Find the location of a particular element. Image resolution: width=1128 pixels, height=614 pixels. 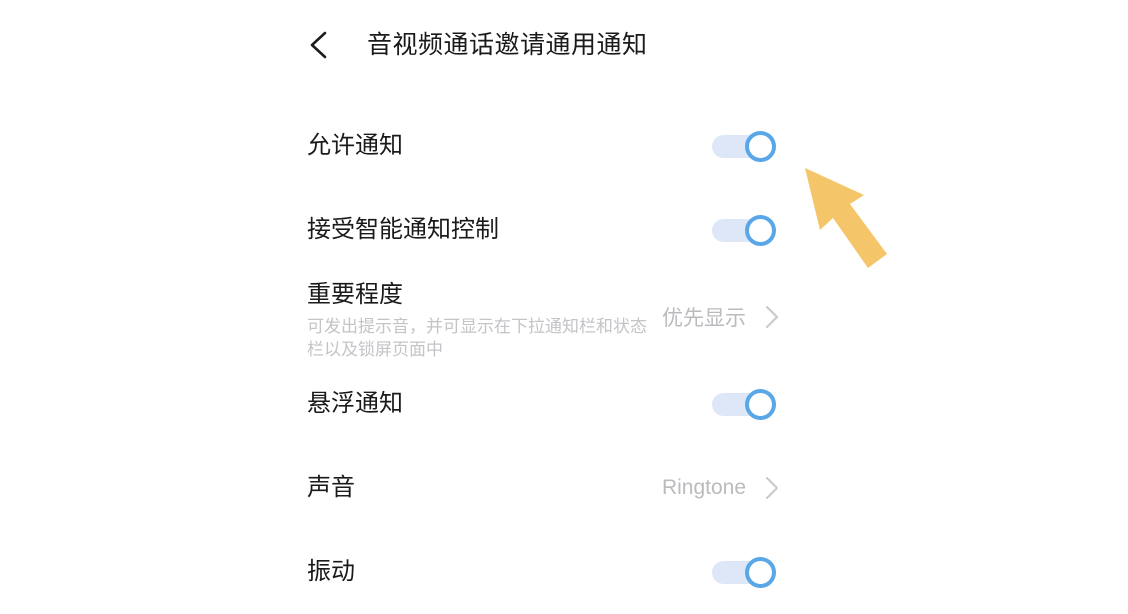

toggle-smart-control is located at coordinates (744, 230).